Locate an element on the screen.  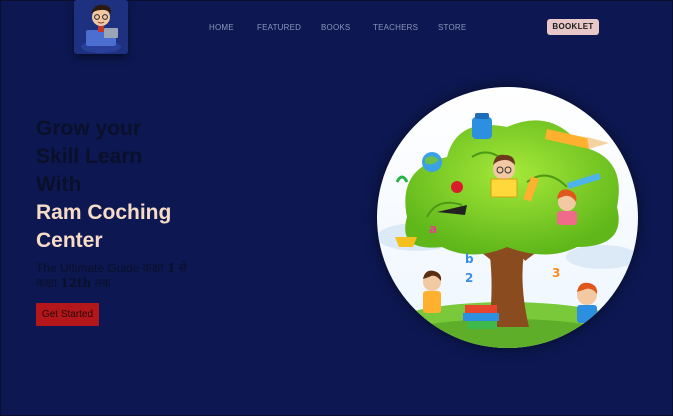
hero-title-highlight-2: Center is located at coordinates (69, 240).